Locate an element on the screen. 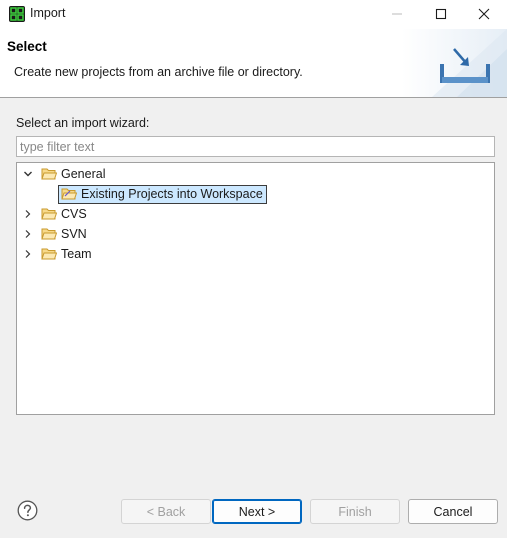  tree-item-existing-projects: Existing Projects into Workspace is located at coordinates (162, 194).